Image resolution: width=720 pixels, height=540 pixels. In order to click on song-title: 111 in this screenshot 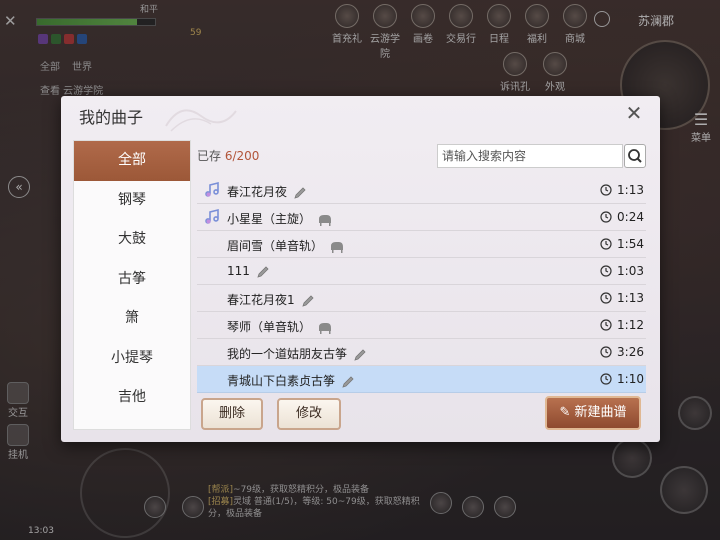, I will do `click(238, 271)`.